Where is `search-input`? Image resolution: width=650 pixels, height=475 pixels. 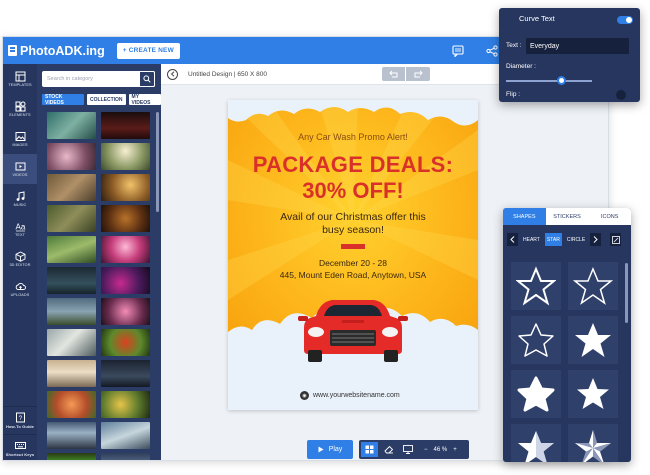
search-input is located at coordinates (90, 79).